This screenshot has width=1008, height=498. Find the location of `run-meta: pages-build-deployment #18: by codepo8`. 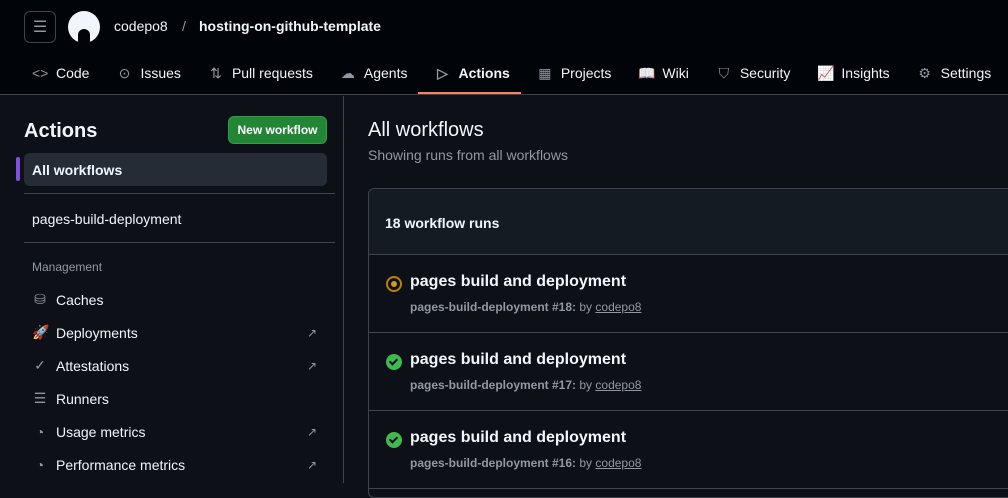

run-meta: pages-build-deployment #18: by codepo8 is located at coordinates (525, 307).